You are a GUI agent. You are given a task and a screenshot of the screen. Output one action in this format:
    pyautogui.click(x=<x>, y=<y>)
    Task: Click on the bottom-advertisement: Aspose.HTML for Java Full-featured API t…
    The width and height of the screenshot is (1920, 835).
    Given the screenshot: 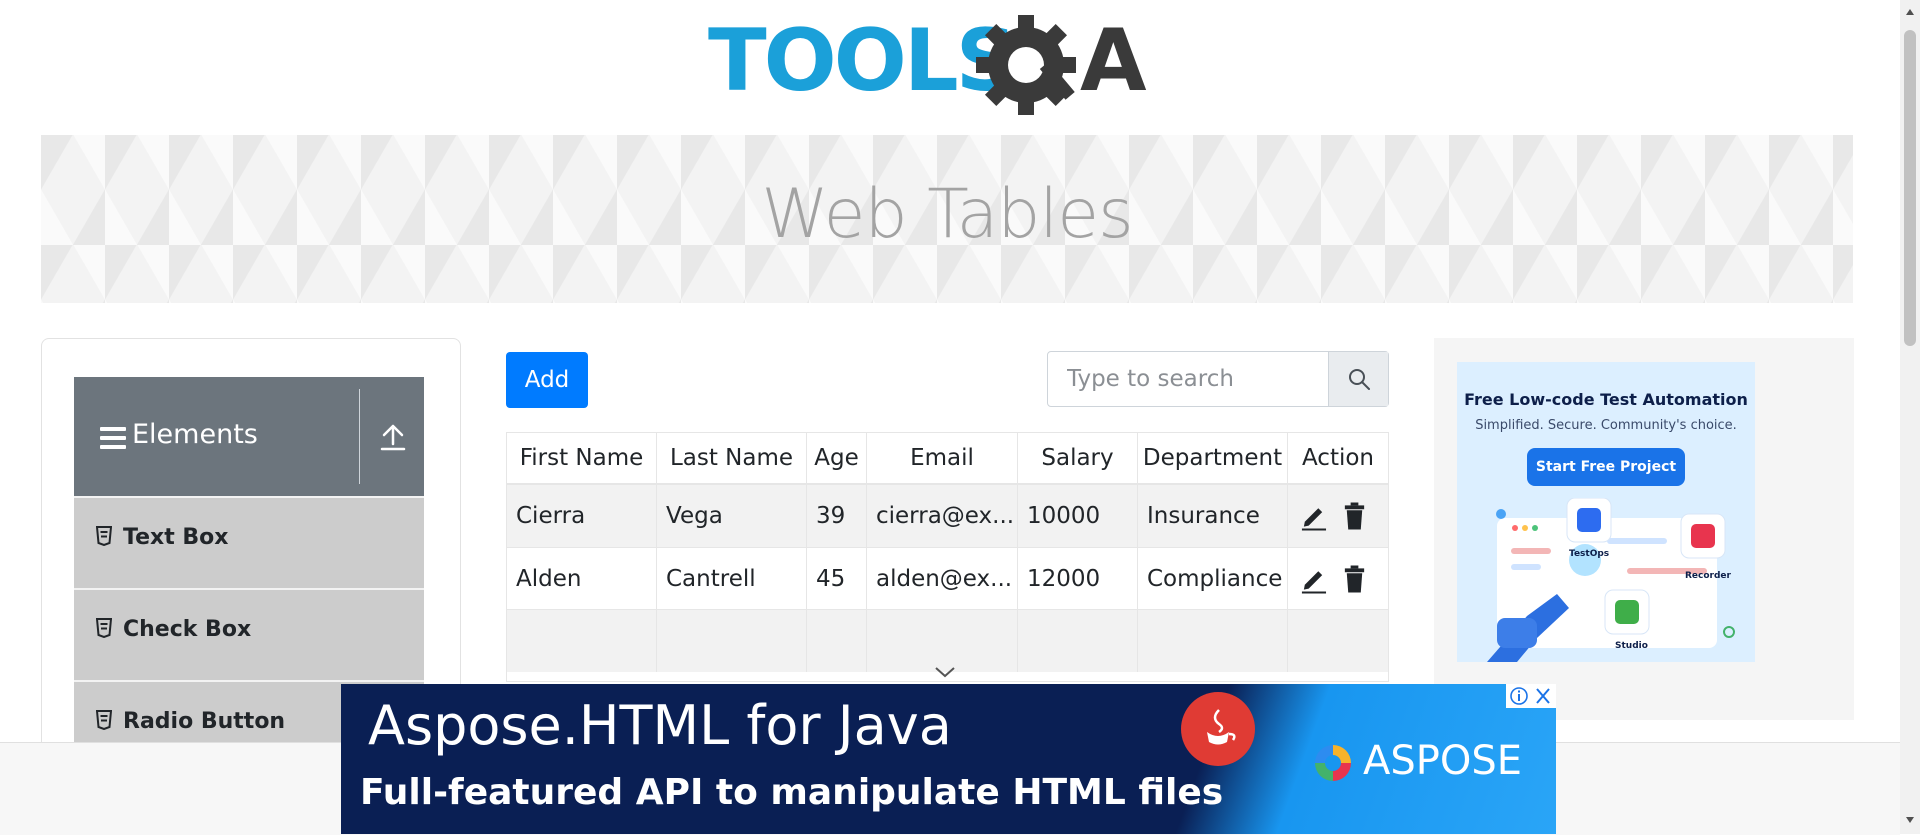 What is the action you would take?
    pyautogui.click(x=948, y=759)
    